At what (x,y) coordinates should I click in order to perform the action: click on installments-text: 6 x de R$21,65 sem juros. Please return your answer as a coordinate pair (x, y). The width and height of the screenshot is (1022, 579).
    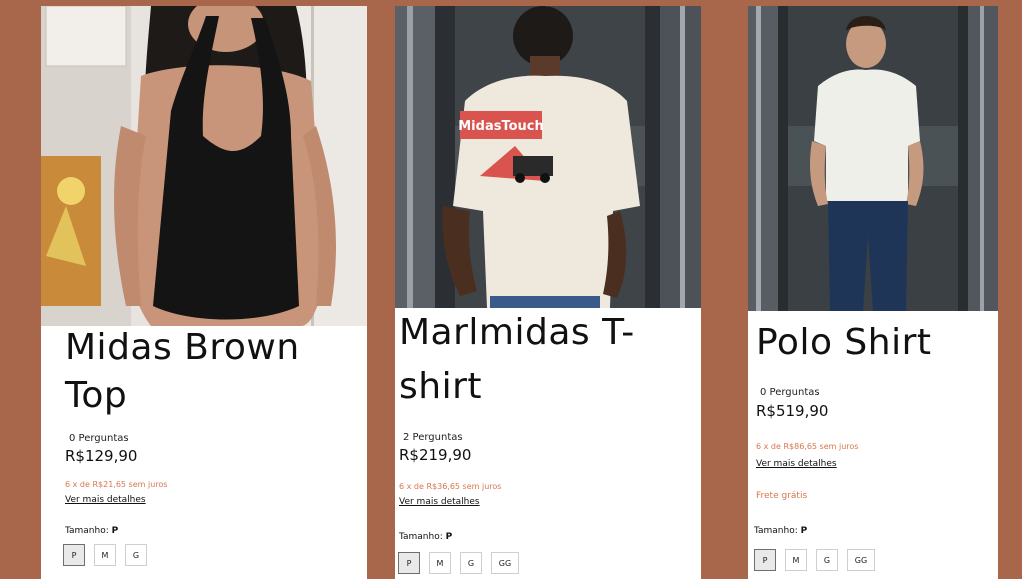
    Looking at the image, I should click on (116, 484).